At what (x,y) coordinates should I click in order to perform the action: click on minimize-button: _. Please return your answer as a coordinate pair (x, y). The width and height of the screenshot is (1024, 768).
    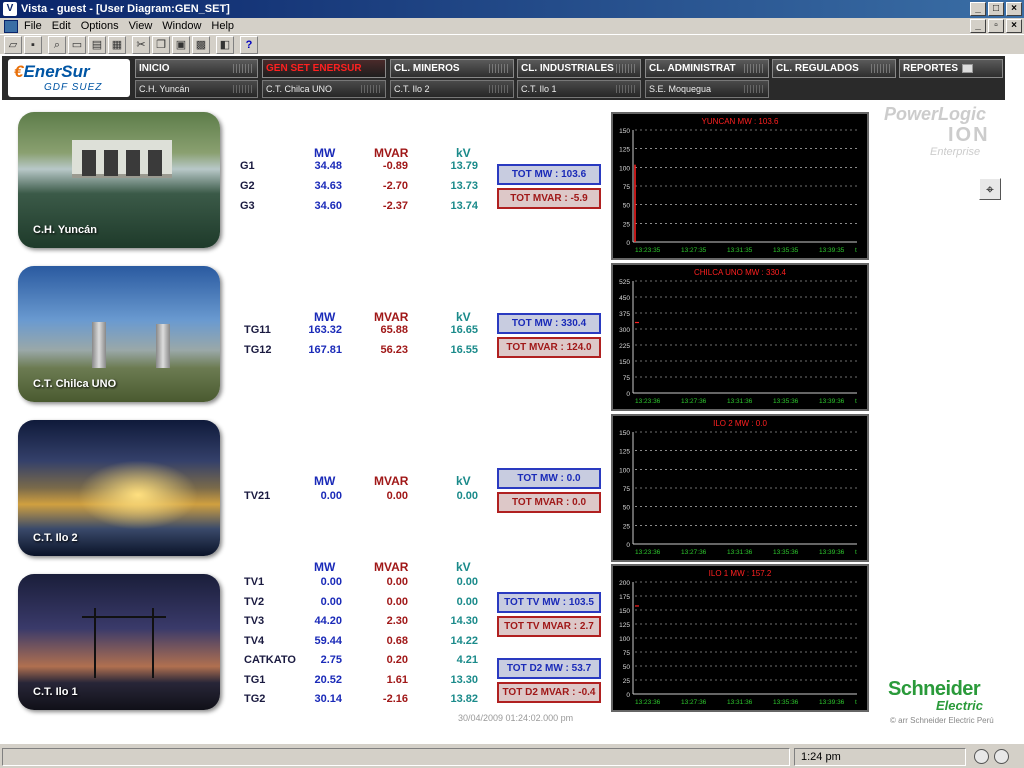
    Looking at the image, I should click on (978, 9).